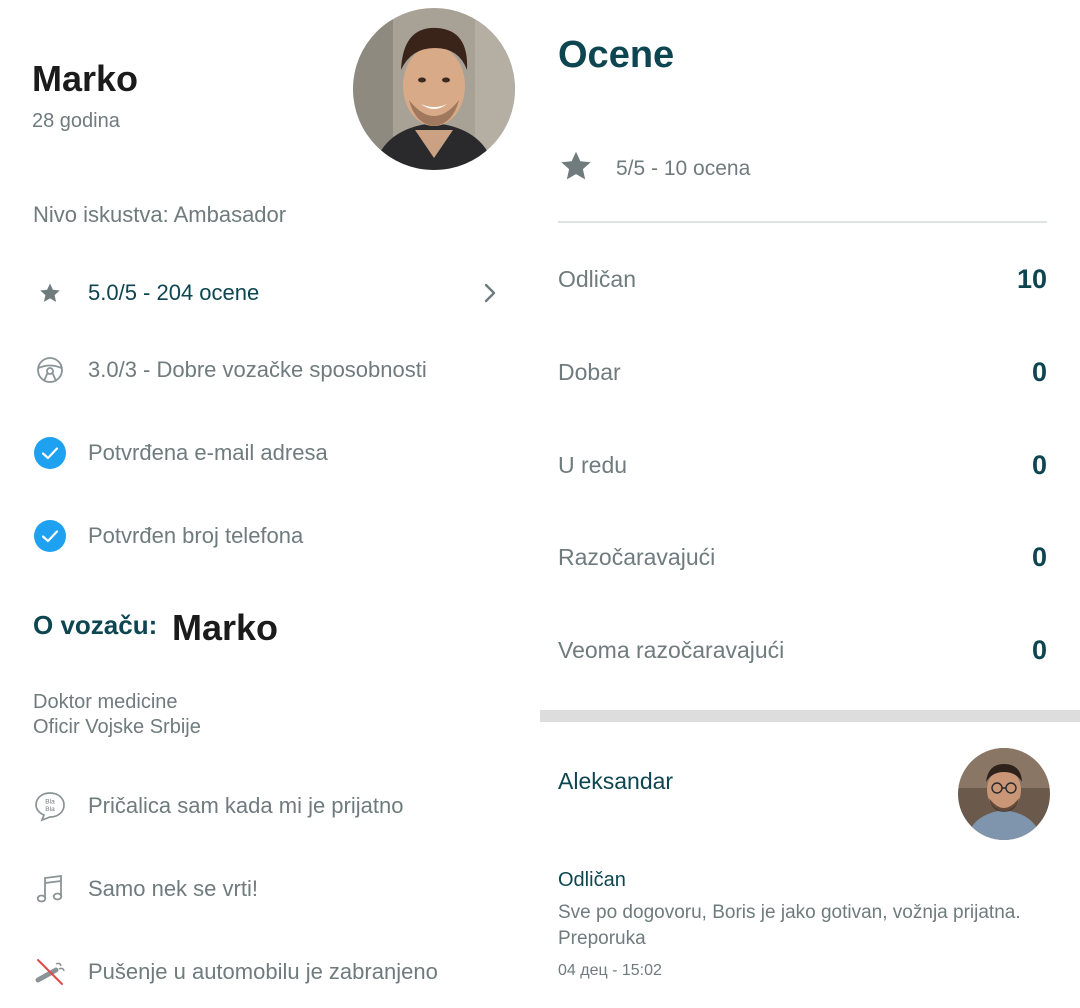 This screenshot has height=1008, width=1080. I want to click on rating-text: 5.0/5 - 204 ocene, so click(174, 292).